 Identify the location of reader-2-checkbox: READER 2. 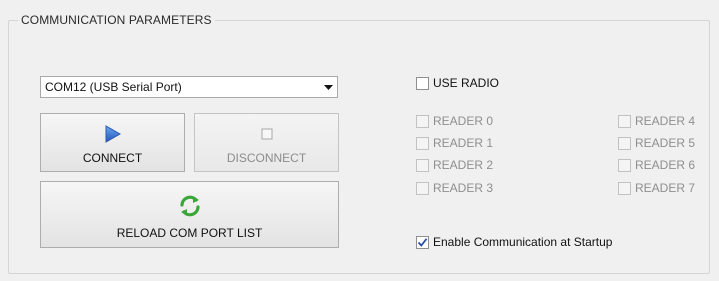
(454, 165).